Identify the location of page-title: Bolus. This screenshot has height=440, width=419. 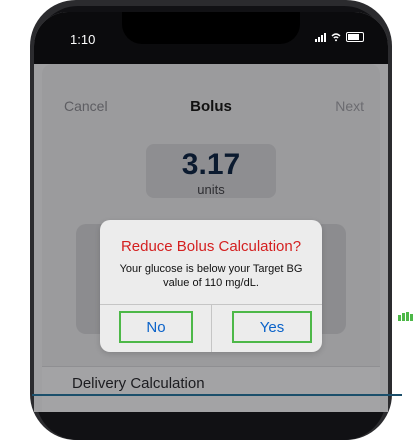
(211, 106).